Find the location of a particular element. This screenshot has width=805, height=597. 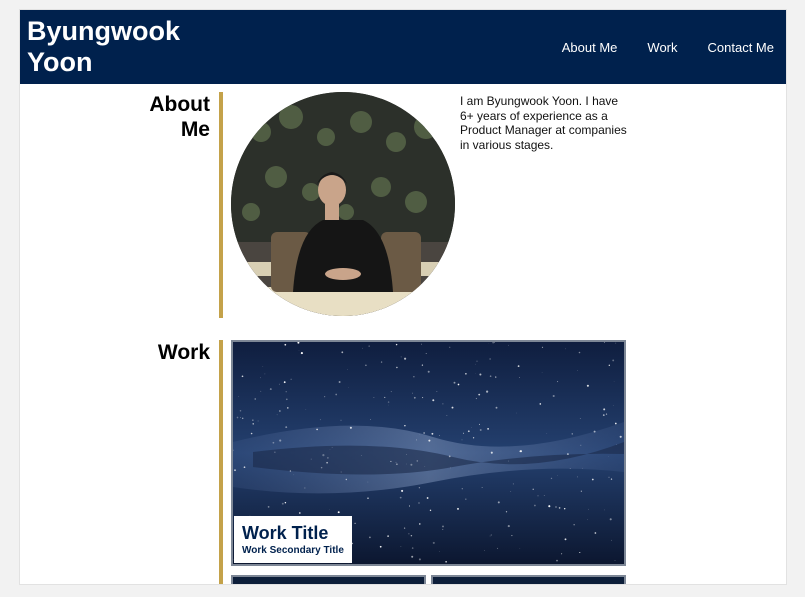

nav-link-work: Work is located at coordinates (662, 47).